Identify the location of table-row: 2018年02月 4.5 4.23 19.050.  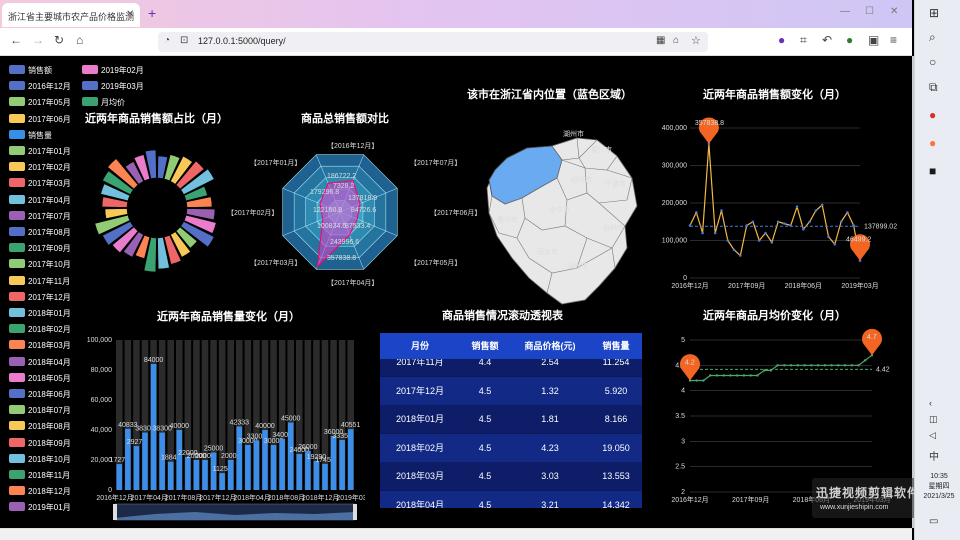
(511, 447).